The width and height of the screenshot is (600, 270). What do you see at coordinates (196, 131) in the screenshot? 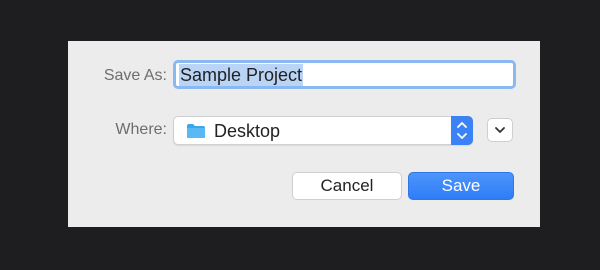
I see `folder-icon` at bounding box center [196, 131].